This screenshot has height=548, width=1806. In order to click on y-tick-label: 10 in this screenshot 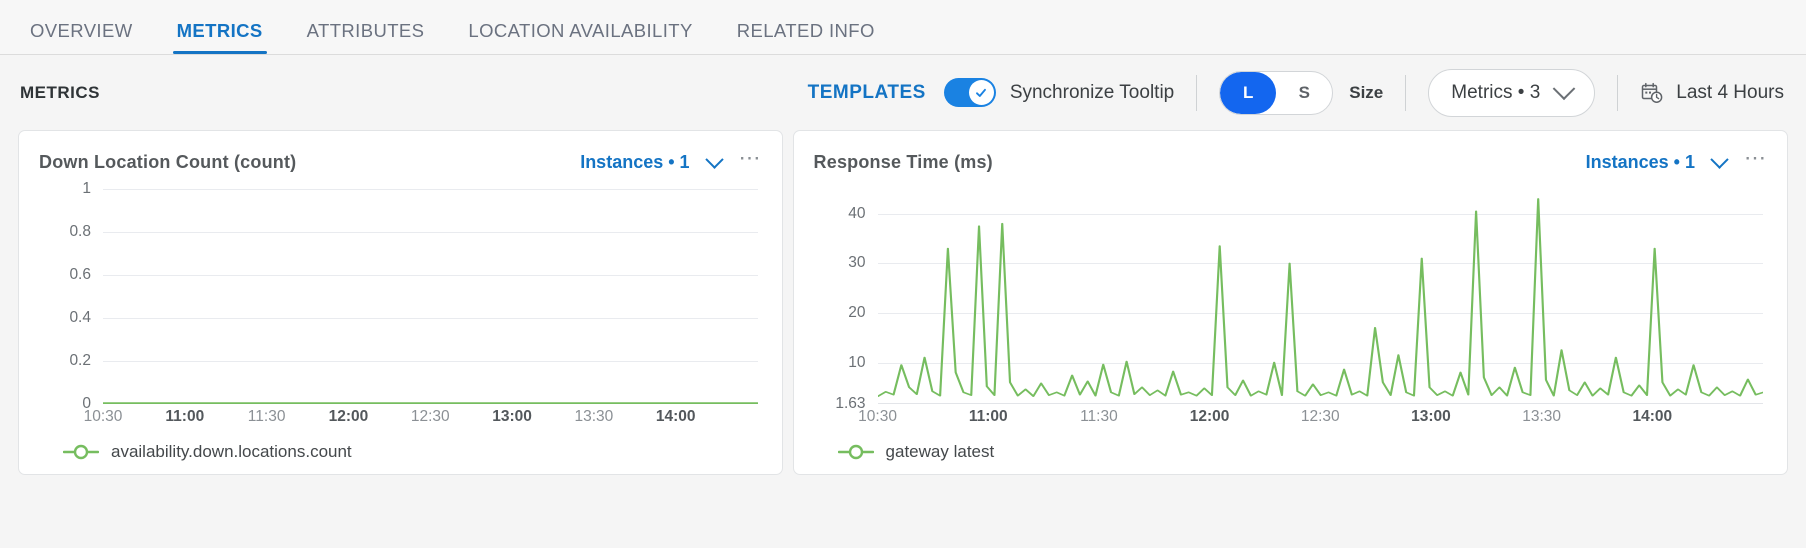, I will do `click(857, 362)`.